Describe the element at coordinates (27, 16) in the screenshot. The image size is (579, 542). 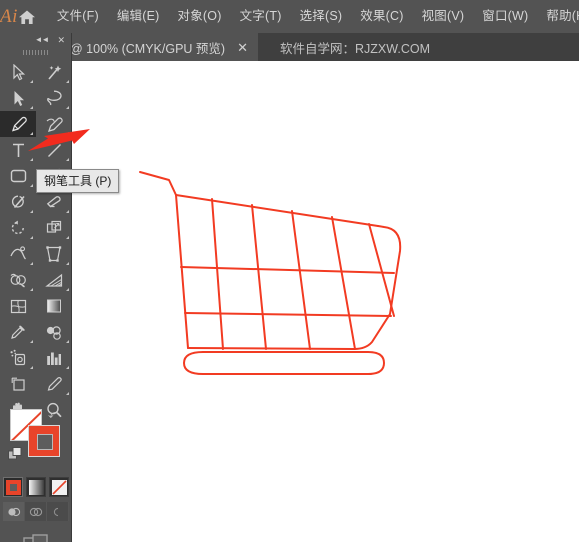
I see `home-icon` at that location.